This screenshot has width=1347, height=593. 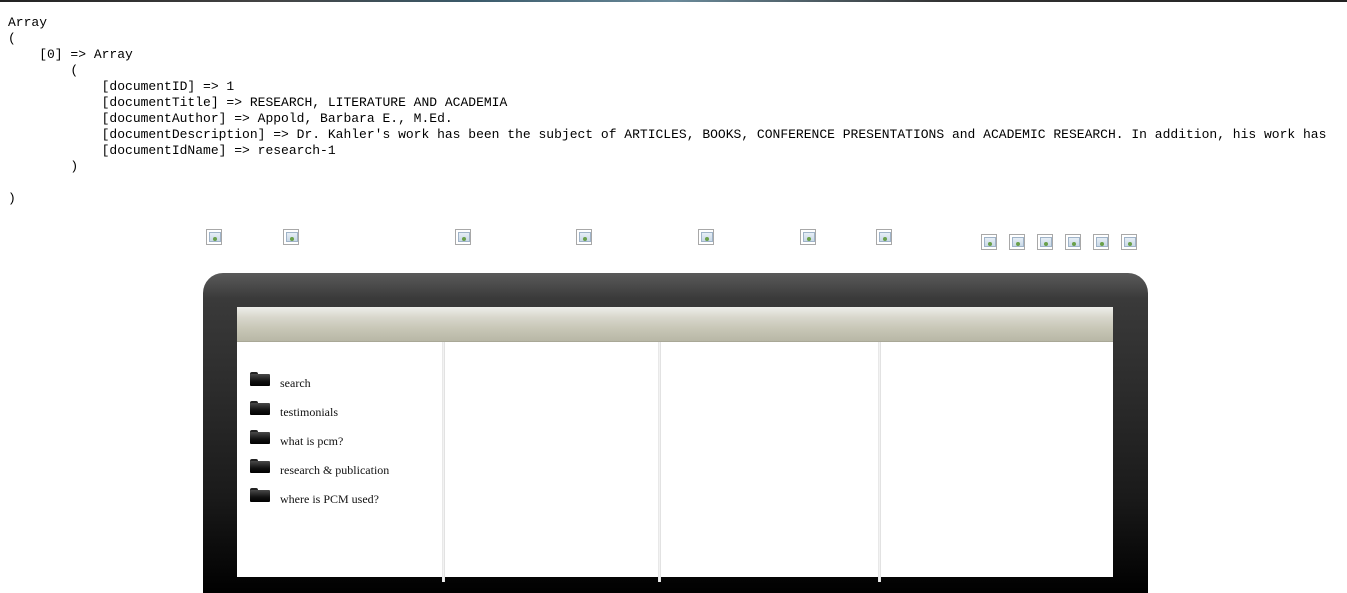 I want to click on menu-item-label: testimonials, so click(x=309, y=412).